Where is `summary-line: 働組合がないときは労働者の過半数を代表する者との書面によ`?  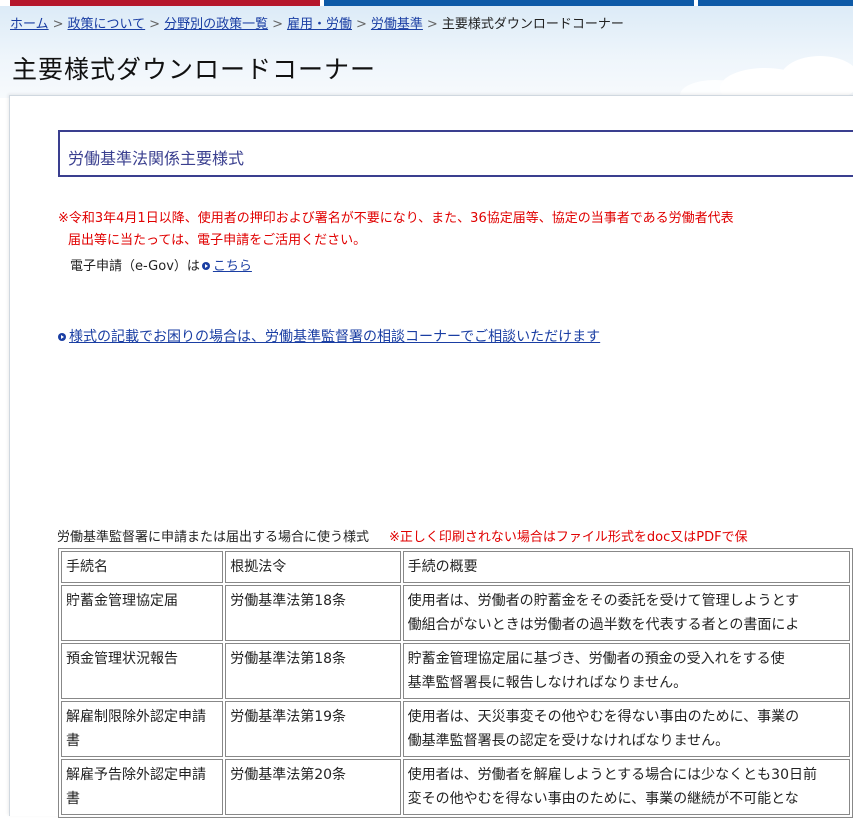
summary-line: 働組合がないときは労働者の過半数を代表する者との書面によ is located at coordinates (603, 625).